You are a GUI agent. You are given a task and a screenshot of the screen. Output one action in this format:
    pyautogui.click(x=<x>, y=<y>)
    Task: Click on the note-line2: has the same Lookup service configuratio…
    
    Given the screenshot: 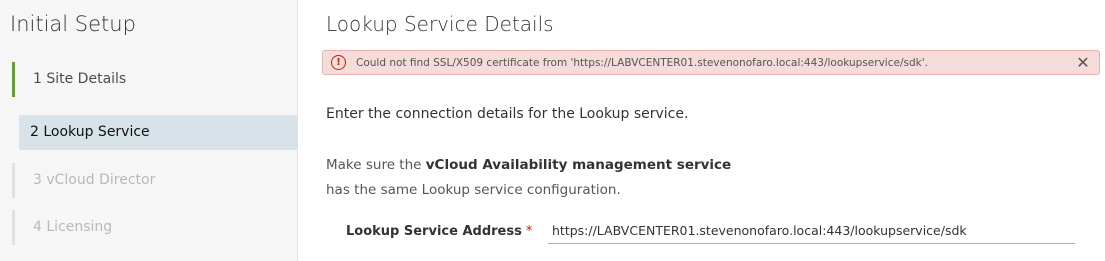 What is the action you would take?
    pyautogui.click(x=473, y=190)
    